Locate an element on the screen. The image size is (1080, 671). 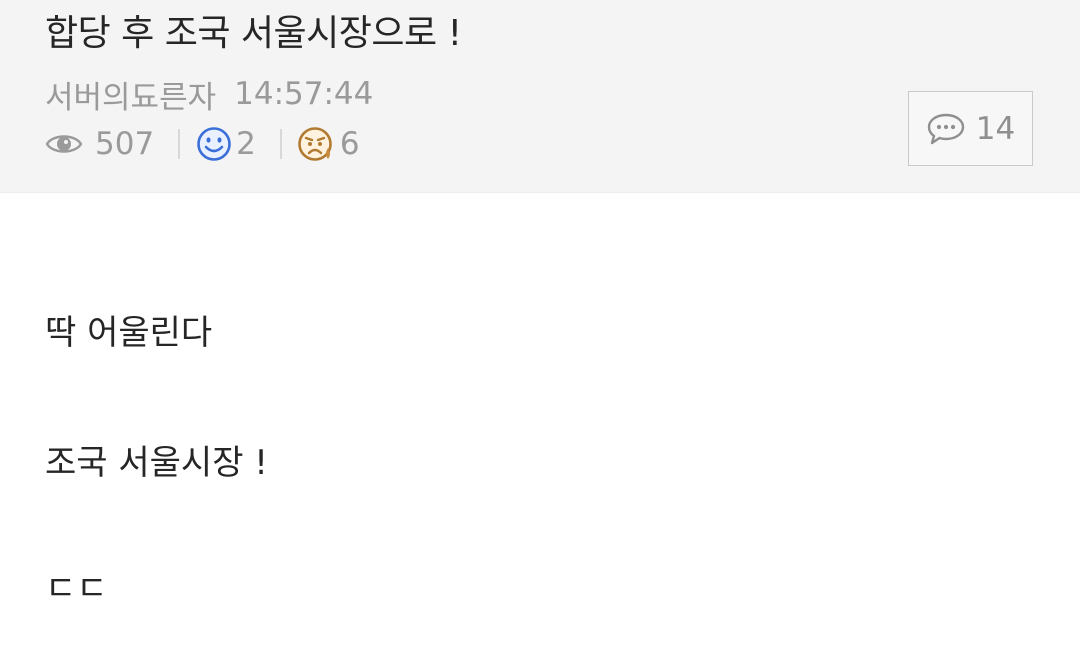
eye-icon is located at coordinates (64, 144).